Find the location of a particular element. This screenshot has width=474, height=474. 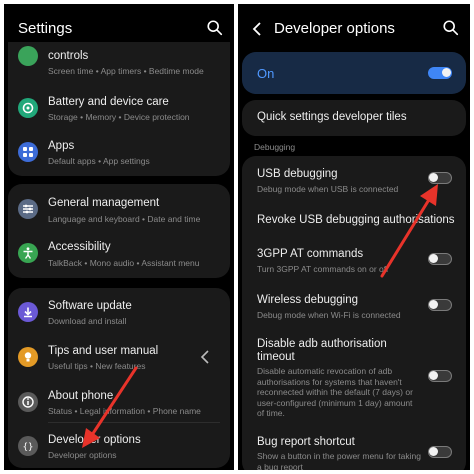

item-title: Battery and device care is located at coordinates (108, 102).